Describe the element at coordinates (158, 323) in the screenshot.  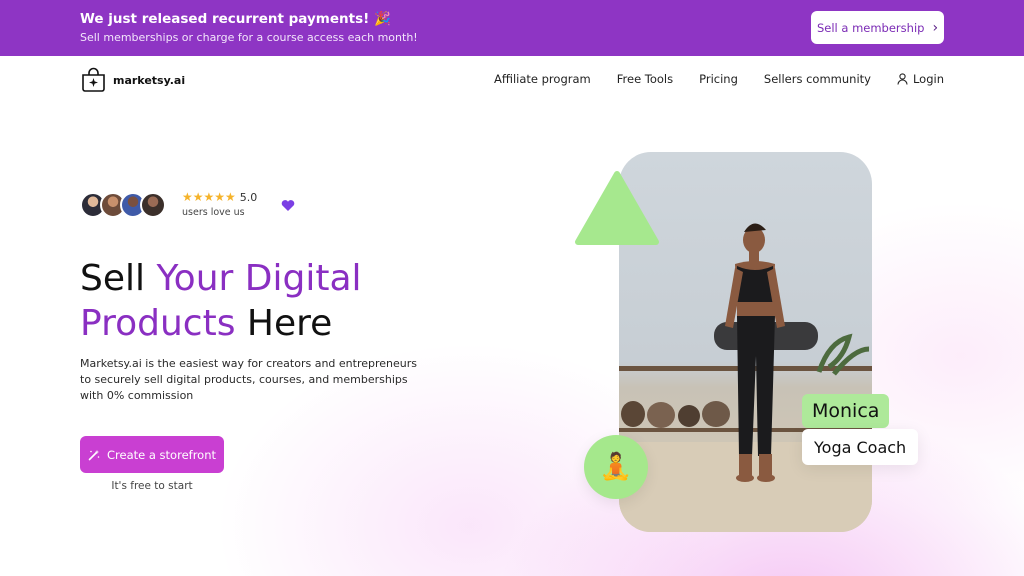
I see `headline-highlight: Products` at that location.